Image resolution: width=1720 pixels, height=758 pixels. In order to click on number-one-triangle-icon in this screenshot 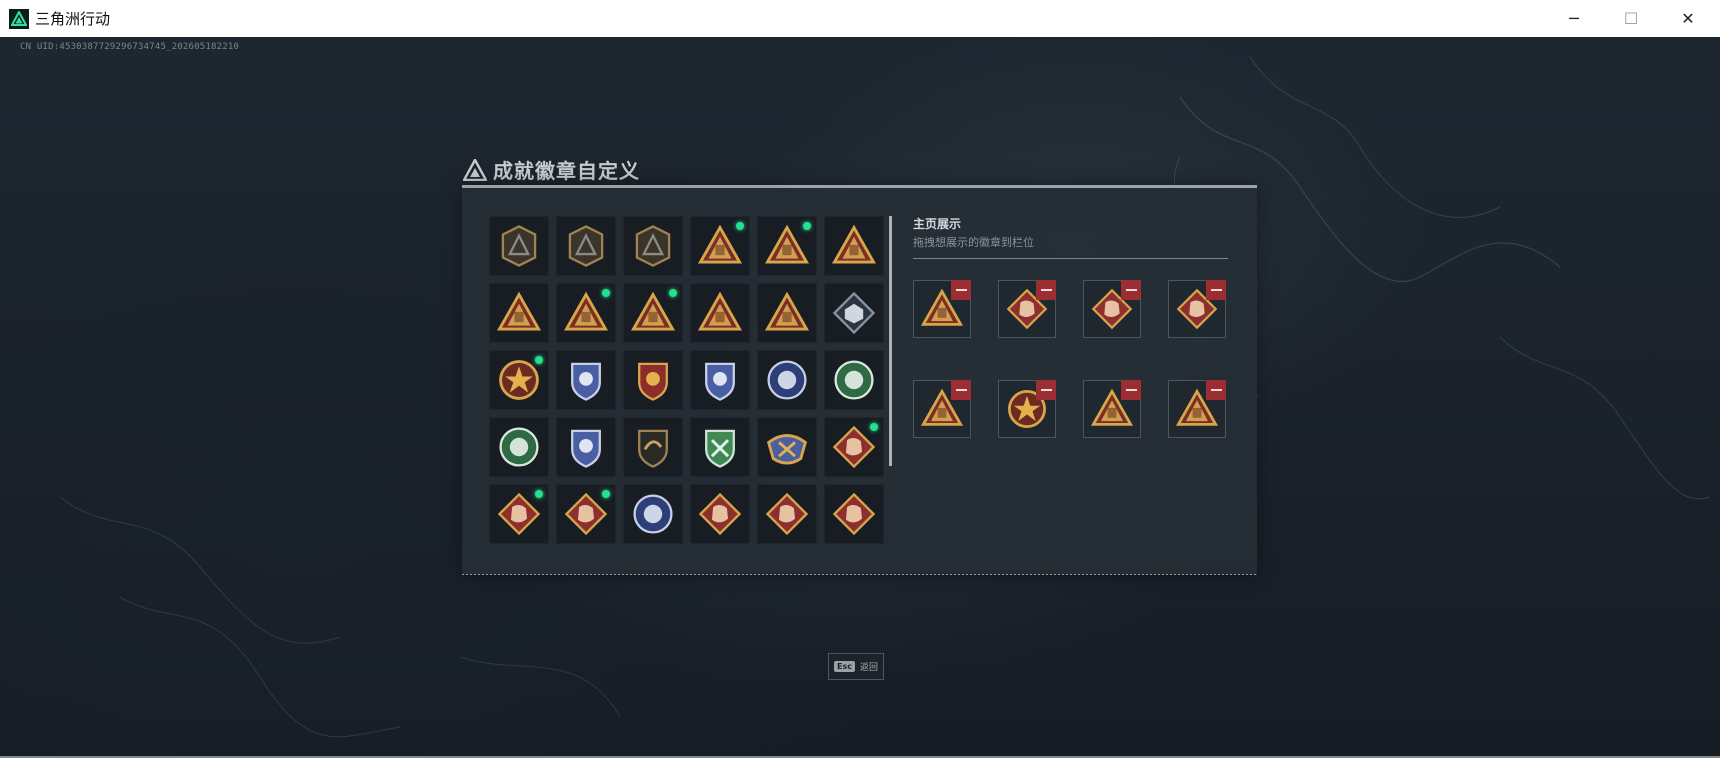, I will do `click(586, 313)`.